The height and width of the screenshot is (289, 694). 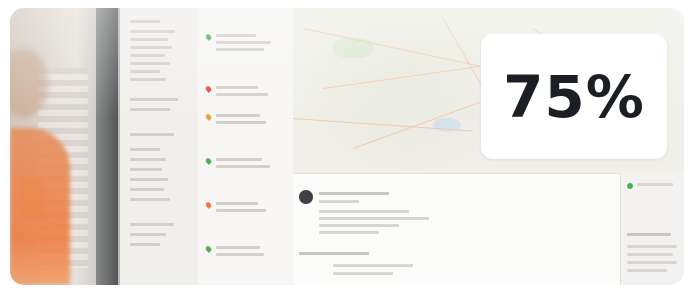 I want to click on percentage-value: 75%, so click(x=574, y=96).